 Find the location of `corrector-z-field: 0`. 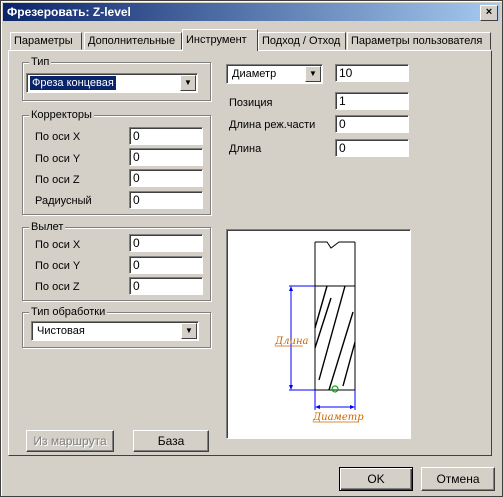

corrector-z-field: 0 is located at coordinates (166, 178).